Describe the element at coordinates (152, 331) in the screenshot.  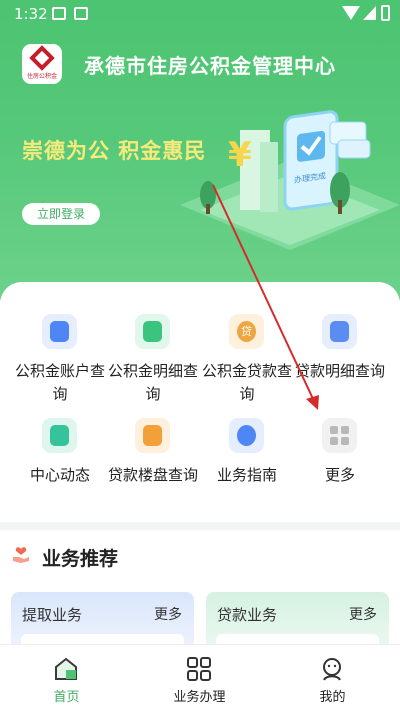
I see `detail-icon` at that location.